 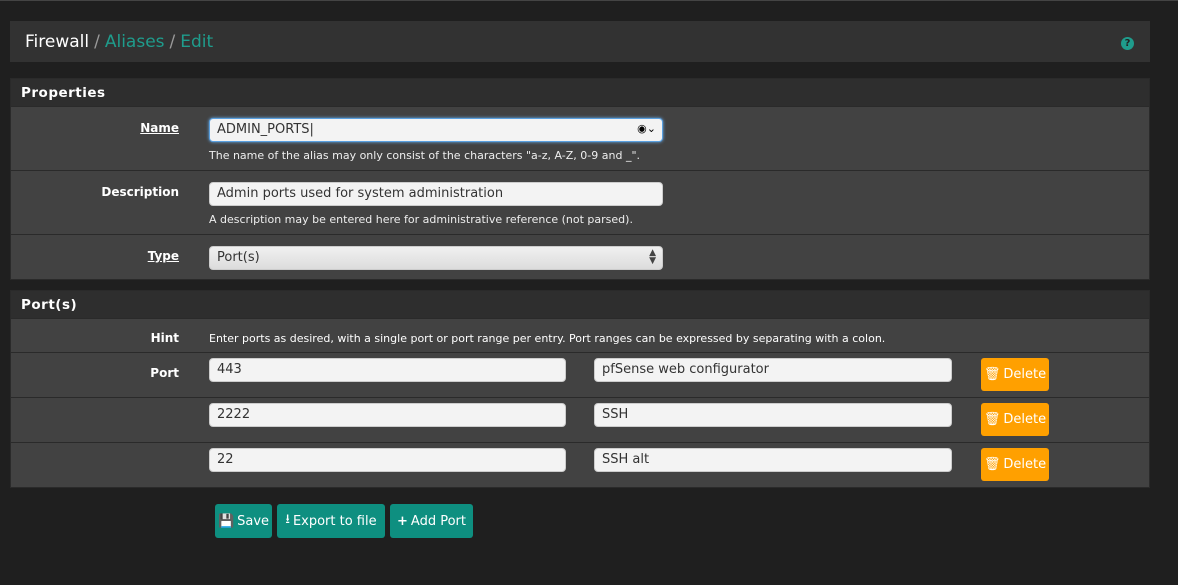 What do you see at coordinates (164, 338) in the screenshot?
I see `hint-label: Hint` at bounding box center [164, 338].